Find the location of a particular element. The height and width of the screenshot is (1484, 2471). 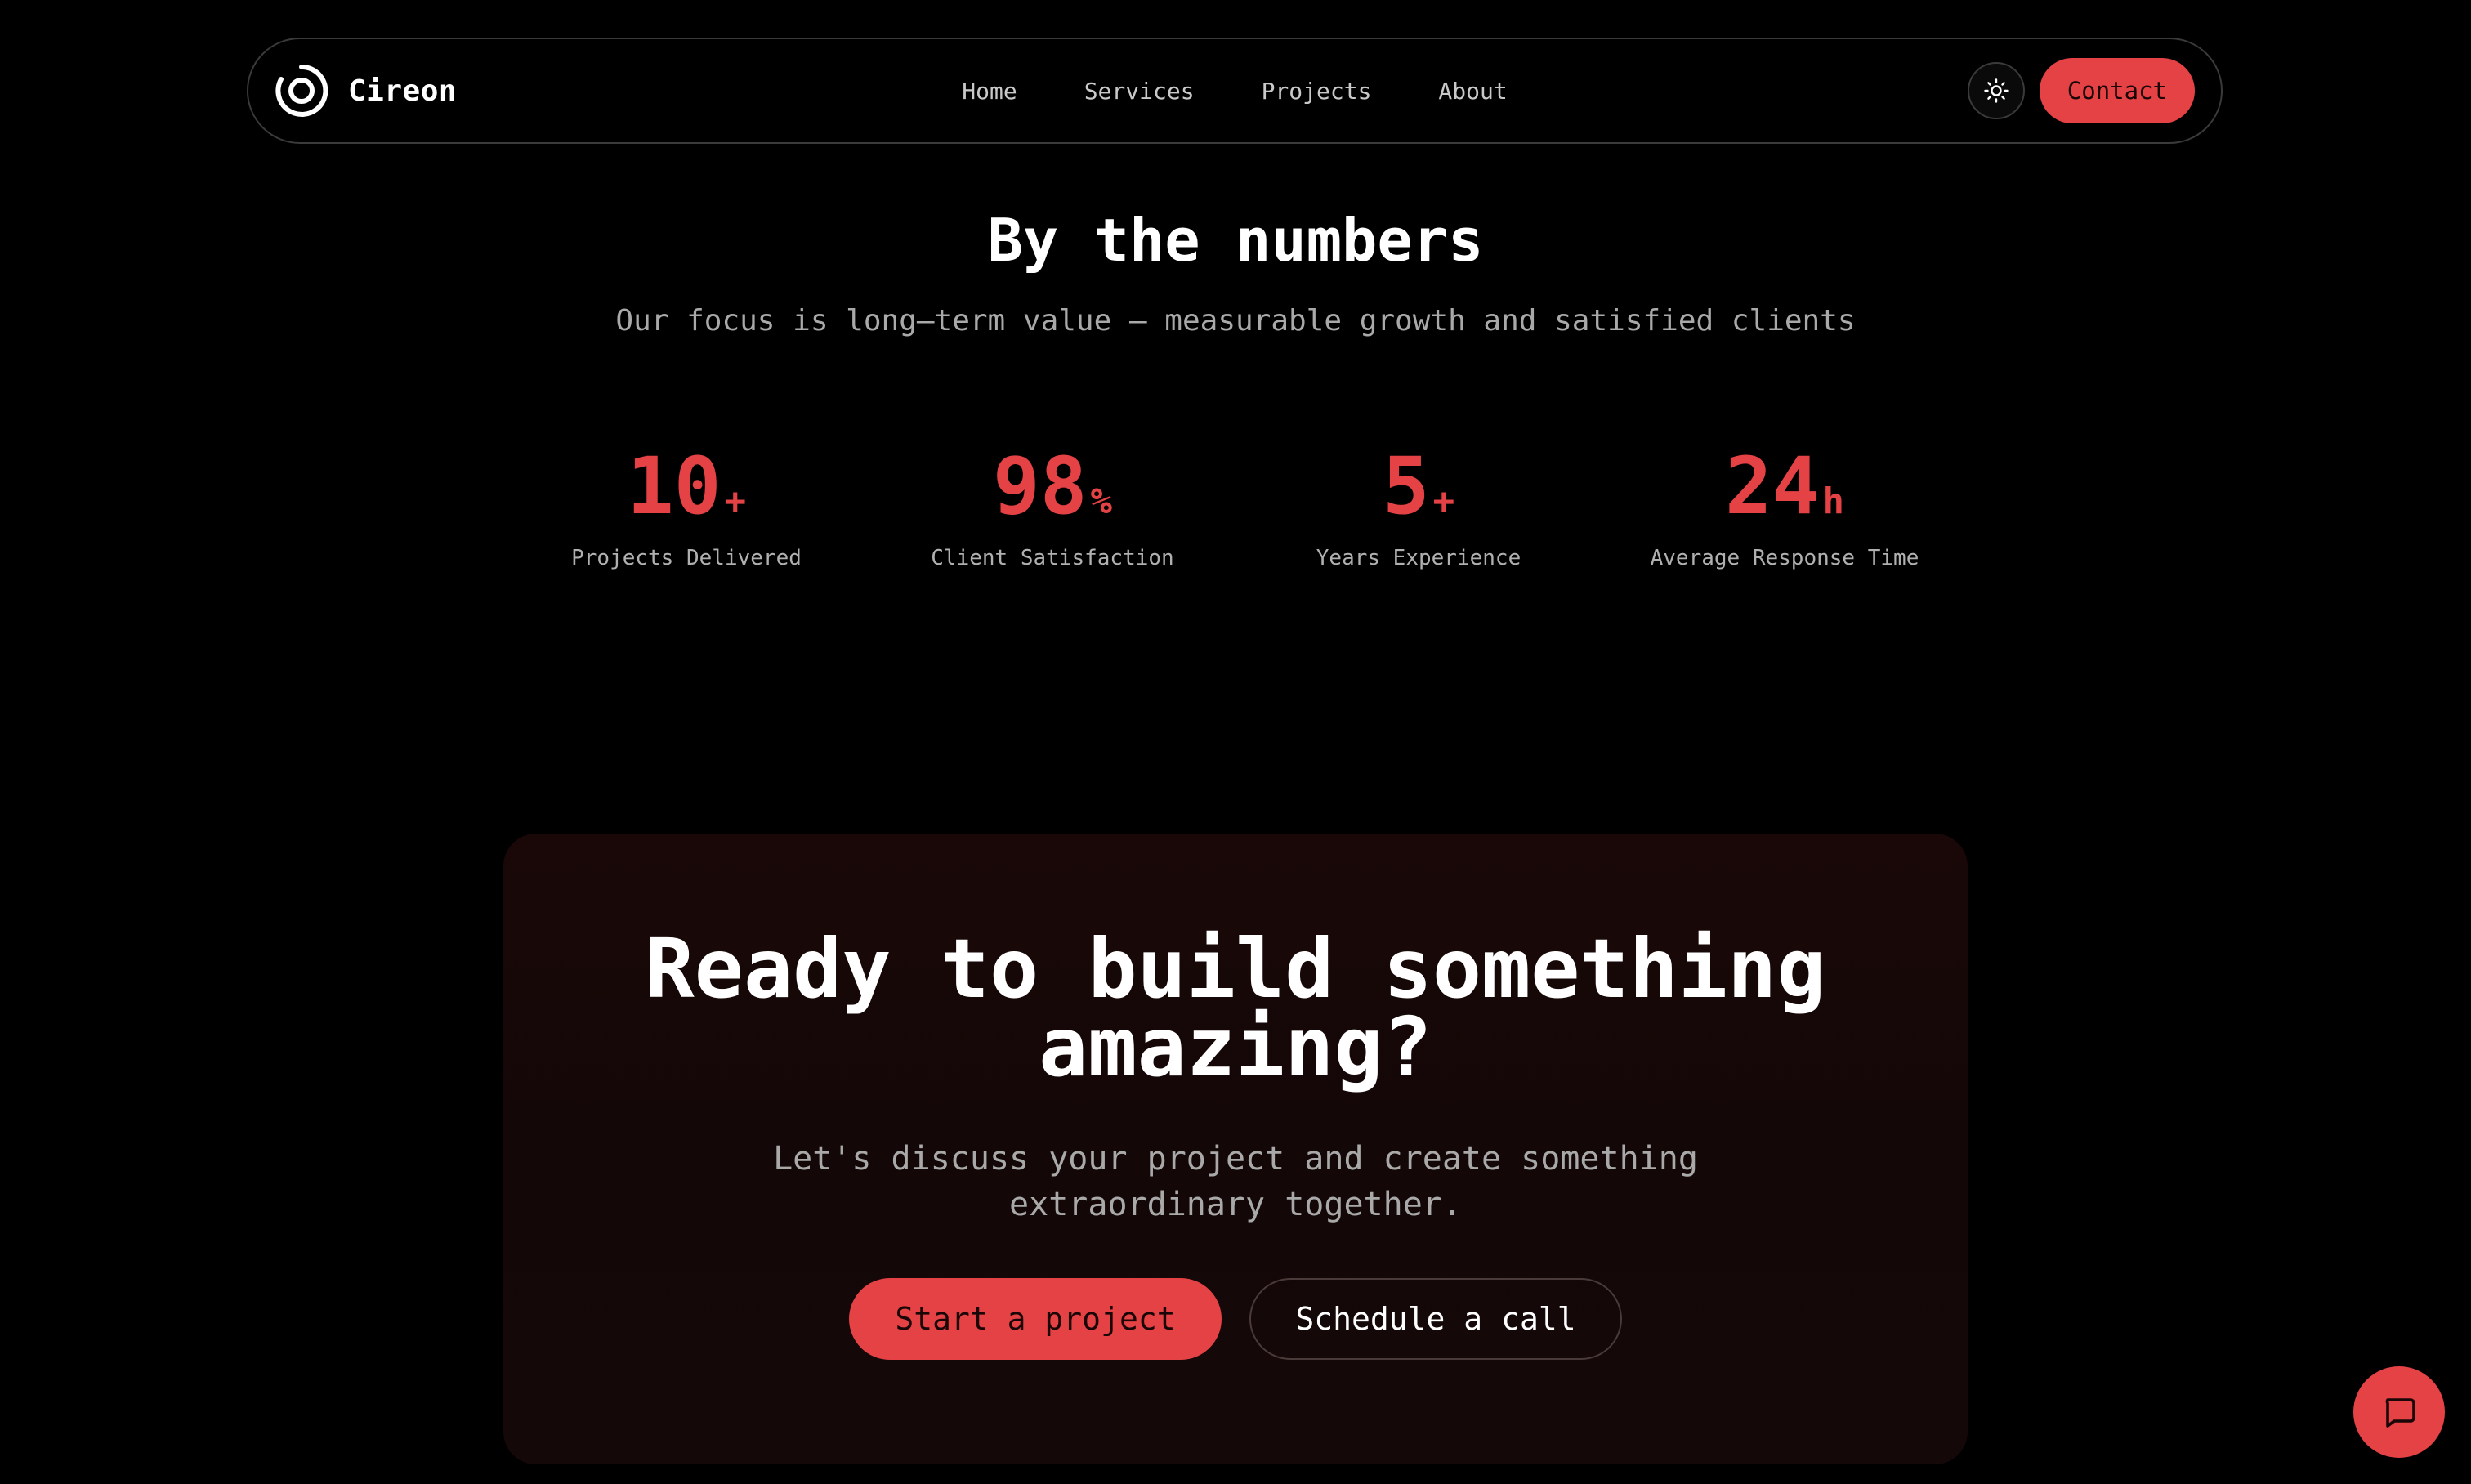

nav-links: Home Services Projects About is located at coordinates (1235, 90).